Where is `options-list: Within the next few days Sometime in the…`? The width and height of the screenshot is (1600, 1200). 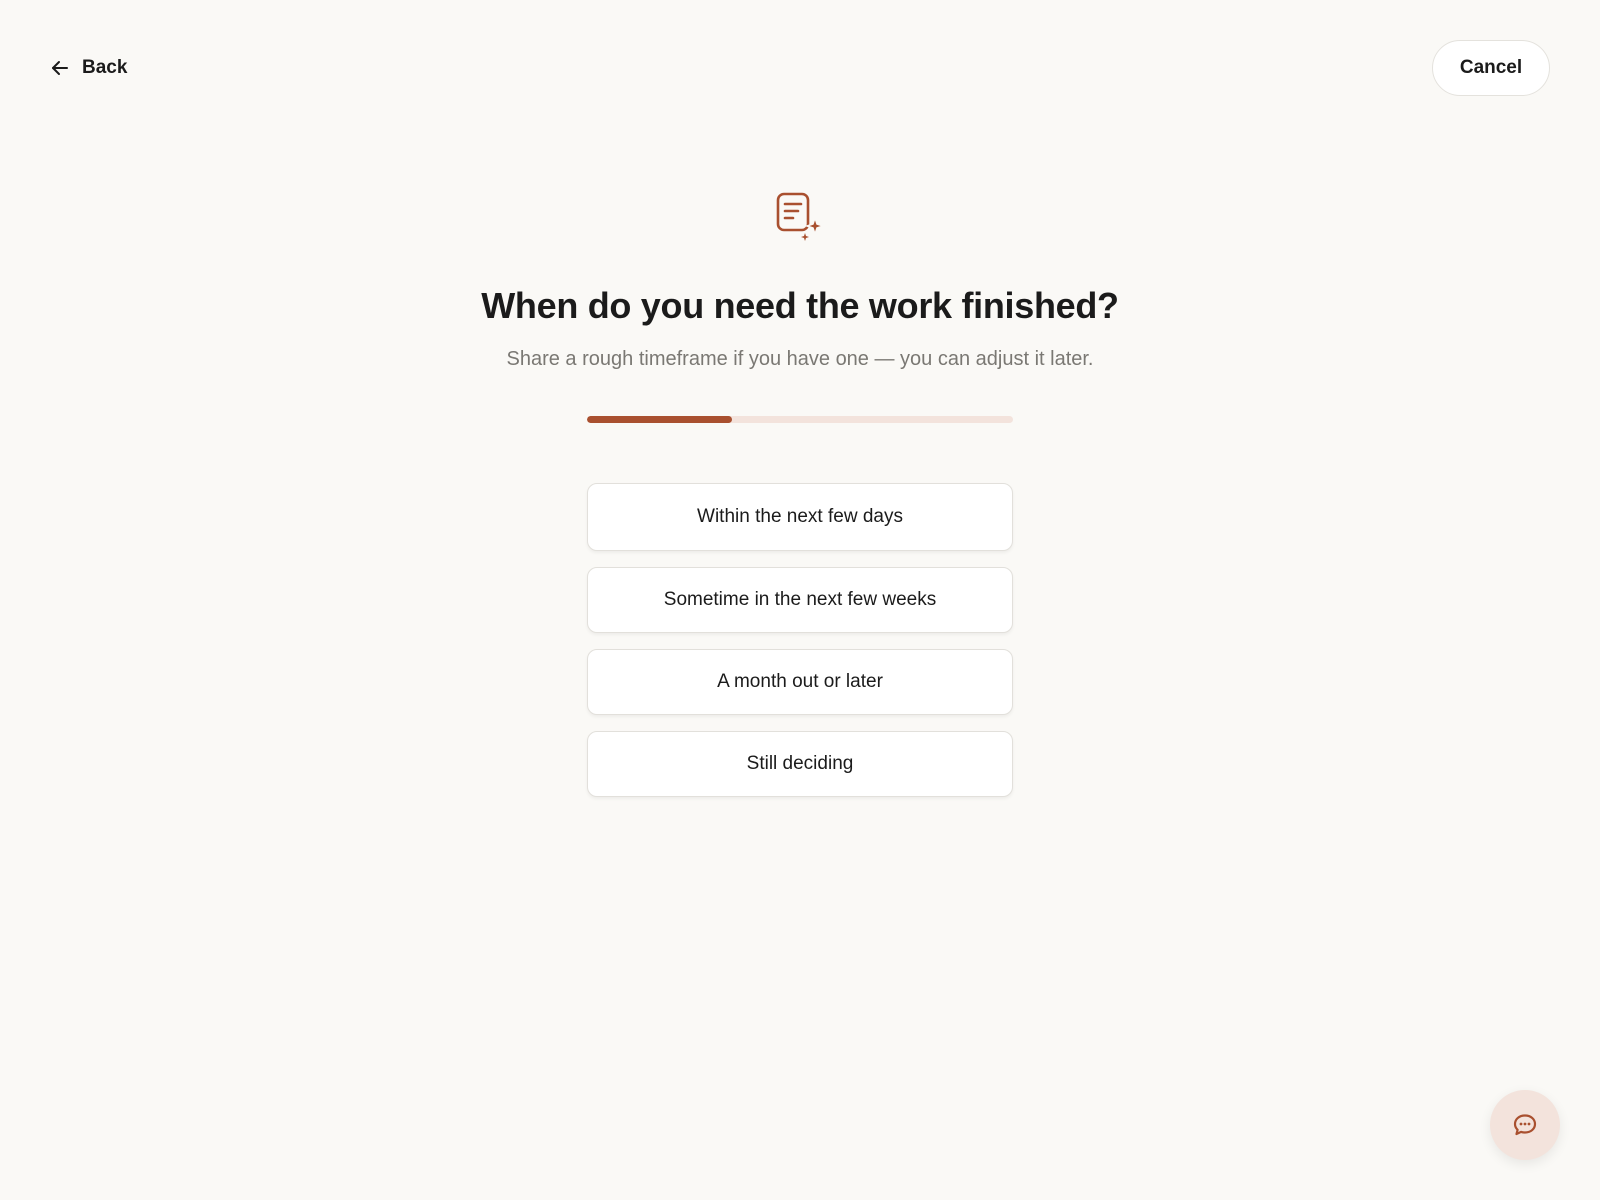
options-list: Within the next few days Sometime in the… is located at coordinates (800, 640).